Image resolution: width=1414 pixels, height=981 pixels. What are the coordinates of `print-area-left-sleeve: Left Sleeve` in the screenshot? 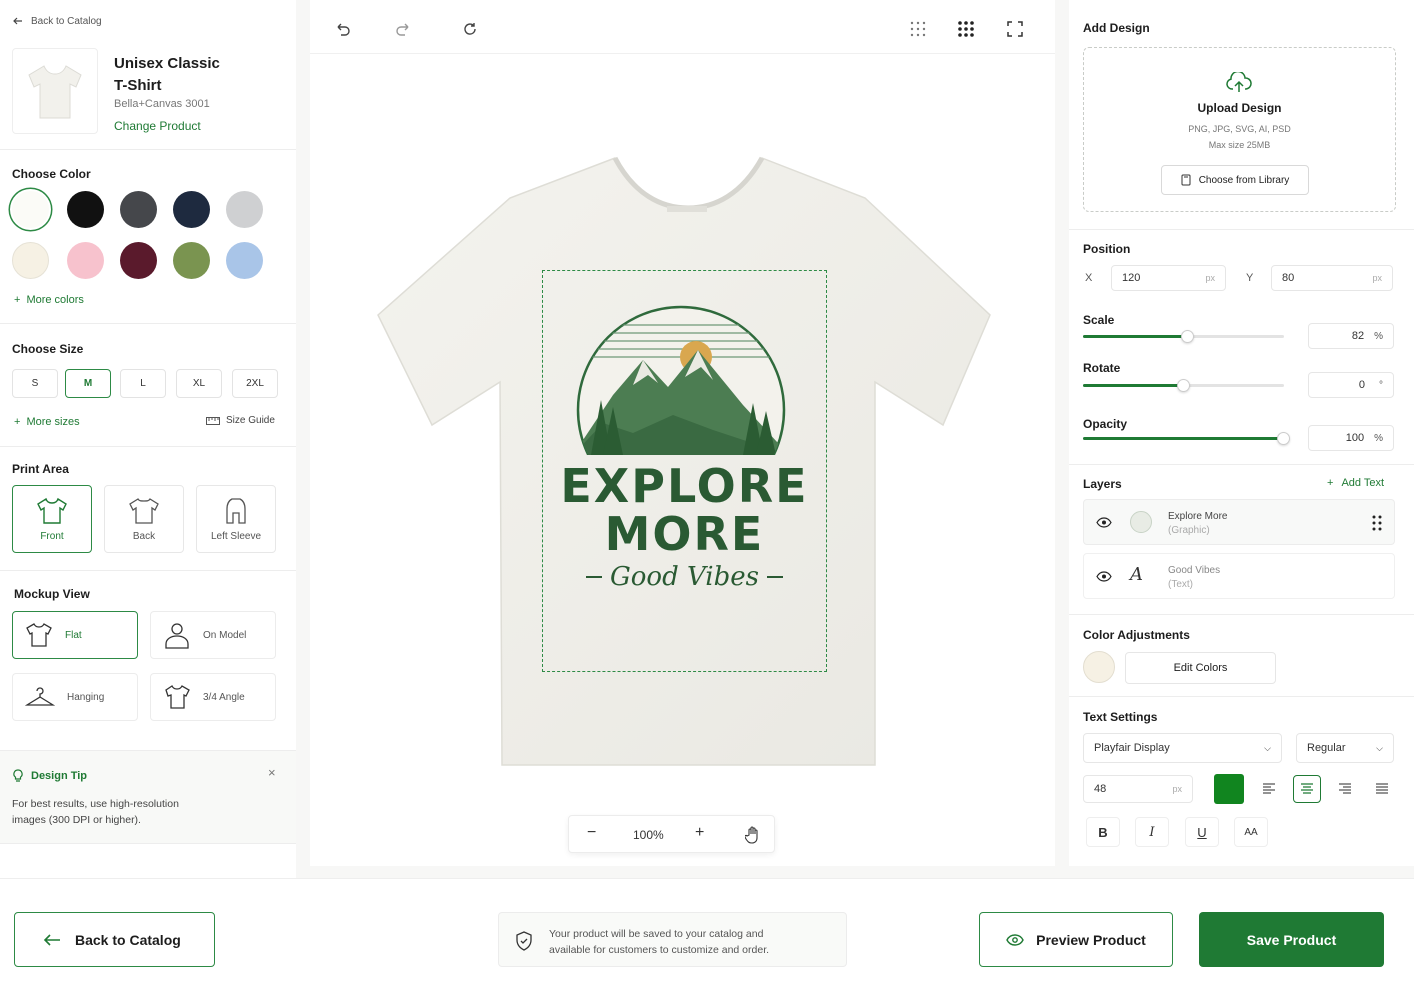 It's located at (236, 519).